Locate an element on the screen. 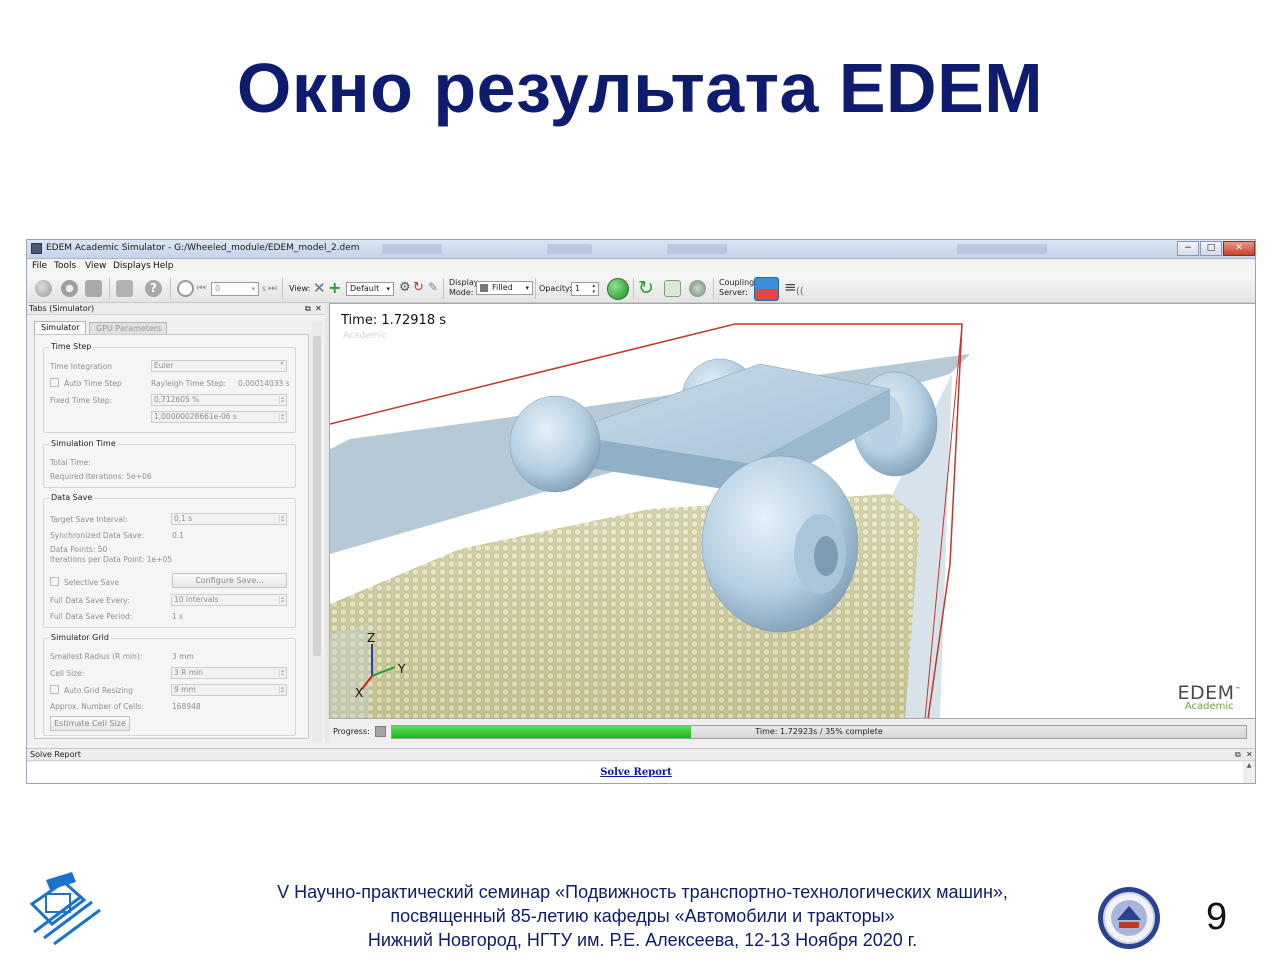  app-icon is located at coordinates (36, 248).